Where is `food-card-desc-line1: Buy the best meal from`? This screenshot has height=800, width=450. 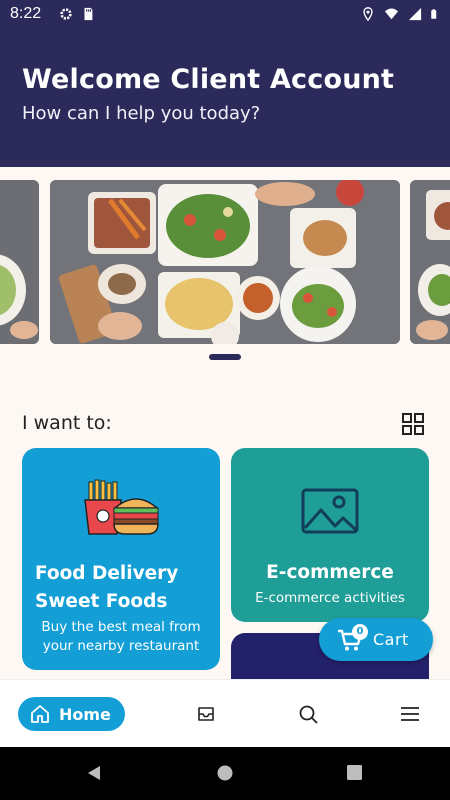
food-card-desc-line1: Buy the best meal from is located at coordinates (121, 627).